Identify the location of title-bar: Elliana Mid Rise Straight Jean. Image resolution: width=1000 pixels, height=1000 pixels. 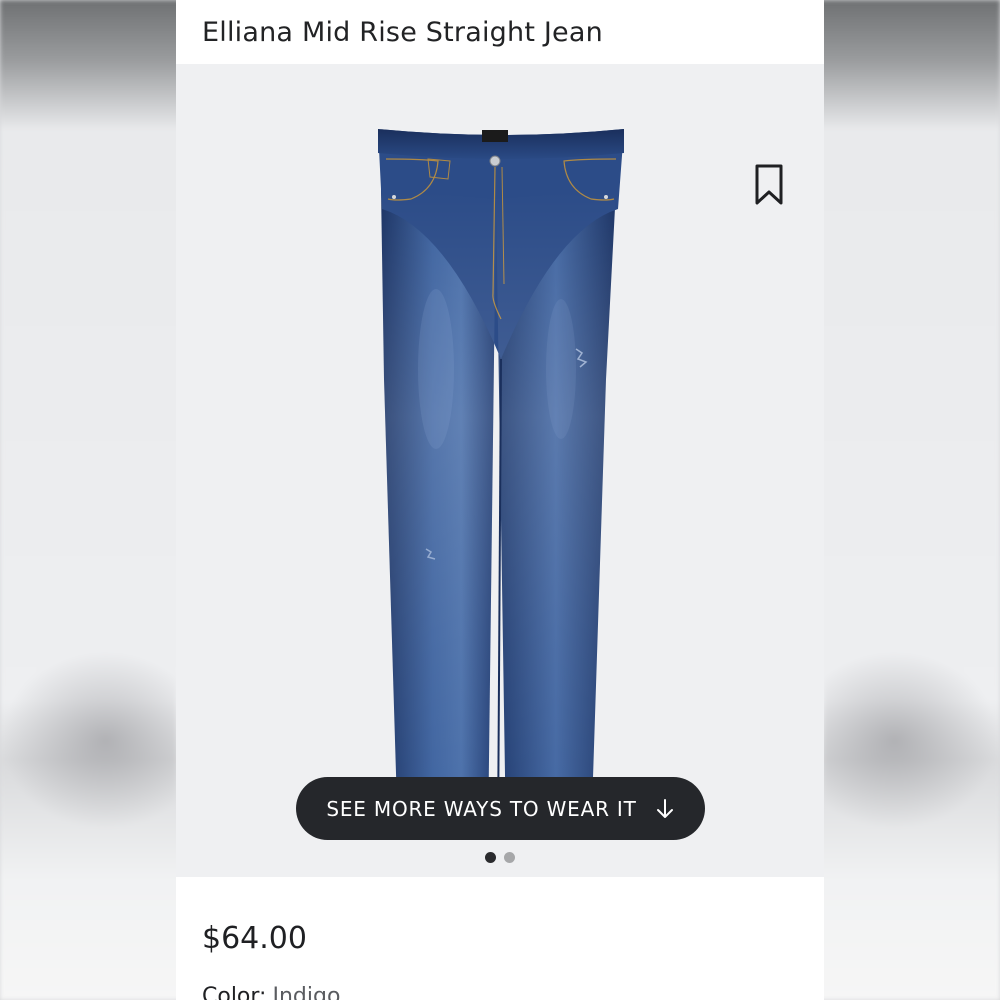
(500, 32).